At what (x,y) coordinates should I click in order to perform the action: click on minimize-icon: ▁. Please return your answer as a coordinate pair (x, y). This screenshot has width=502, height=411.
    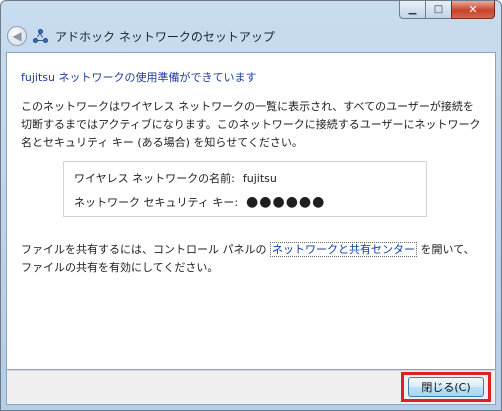
    Looking at the image, I should click on (412, 9).